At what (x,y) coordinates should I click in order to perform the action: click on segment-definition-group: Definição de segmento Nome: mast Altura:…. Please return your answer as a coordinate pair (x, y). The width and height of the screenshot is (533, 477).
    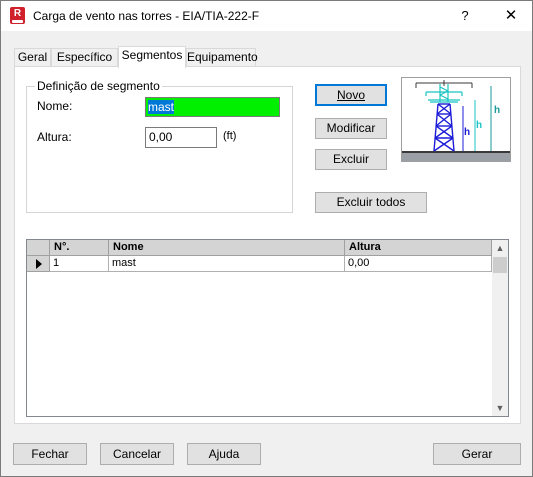
    Looking at the image, I should click on (159, 146).